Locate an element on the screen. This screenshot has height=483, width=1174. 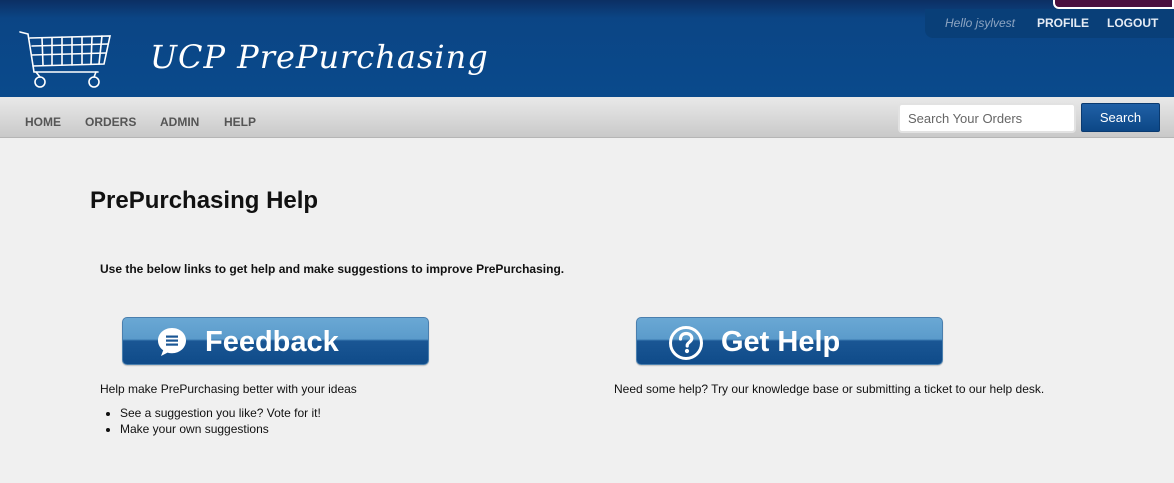
list-item: See a suggestion you like? Vote for it! is located at coordinates (220, 413).